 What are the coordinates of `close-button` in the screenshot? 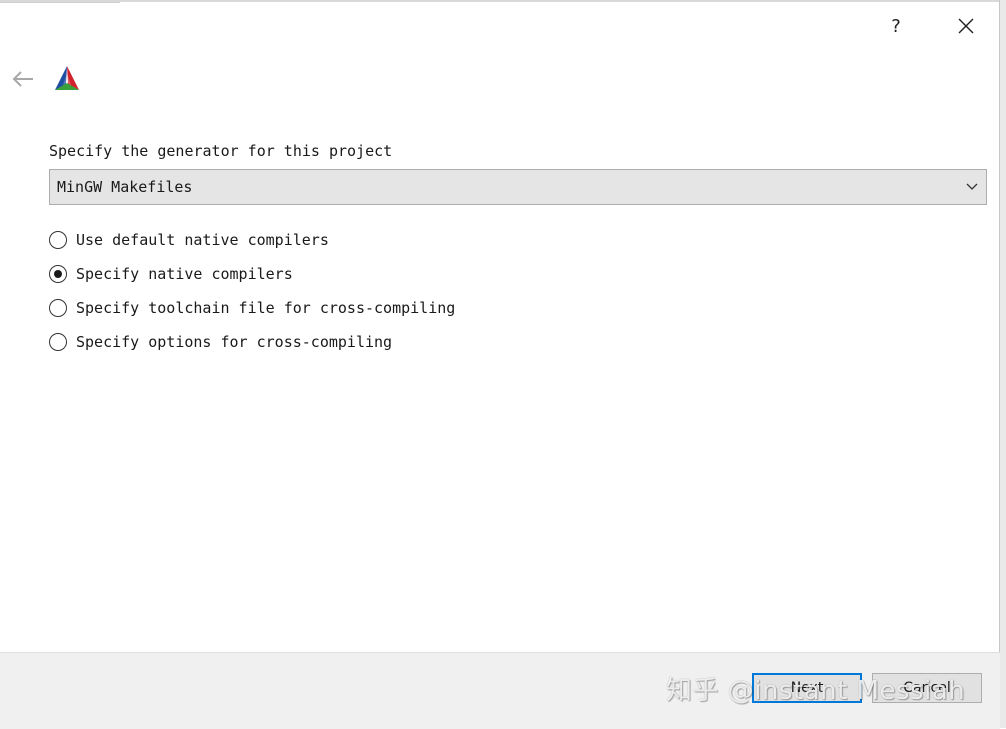 It's located at (966, 26).